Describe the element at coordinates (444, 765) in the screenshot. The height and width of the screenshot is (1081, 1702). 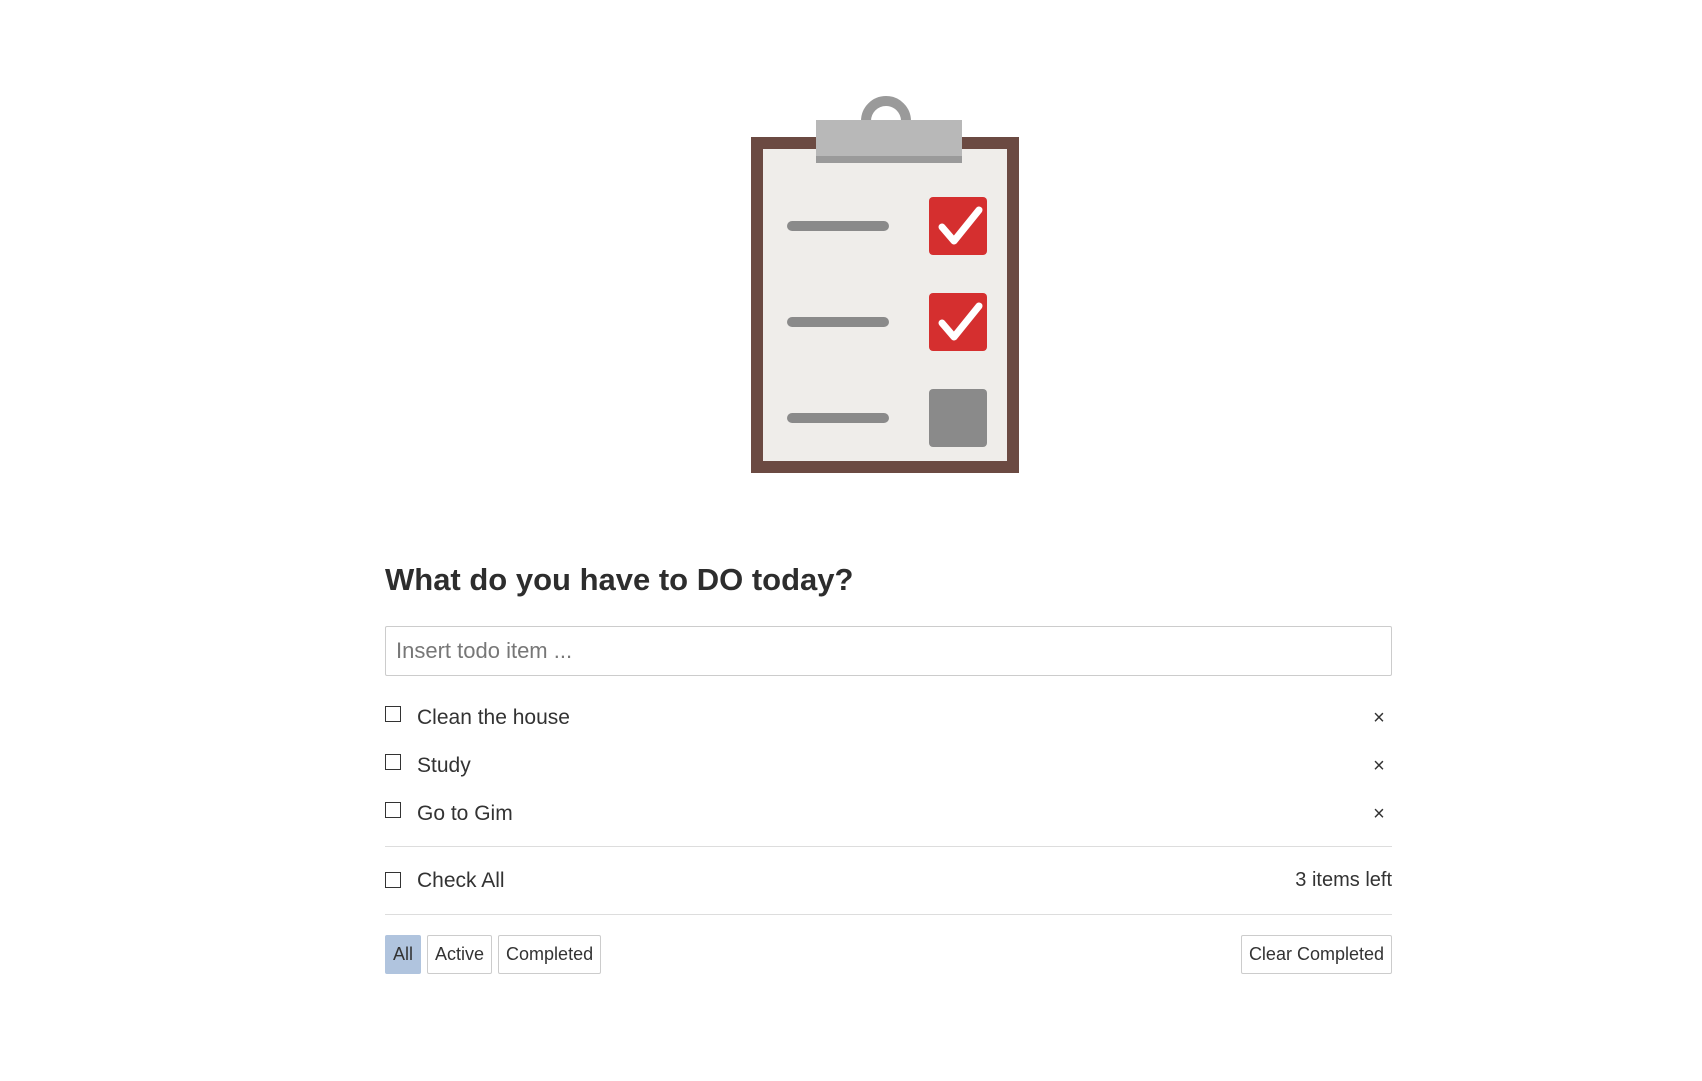
I see `todo-item-text: Study` at that location.